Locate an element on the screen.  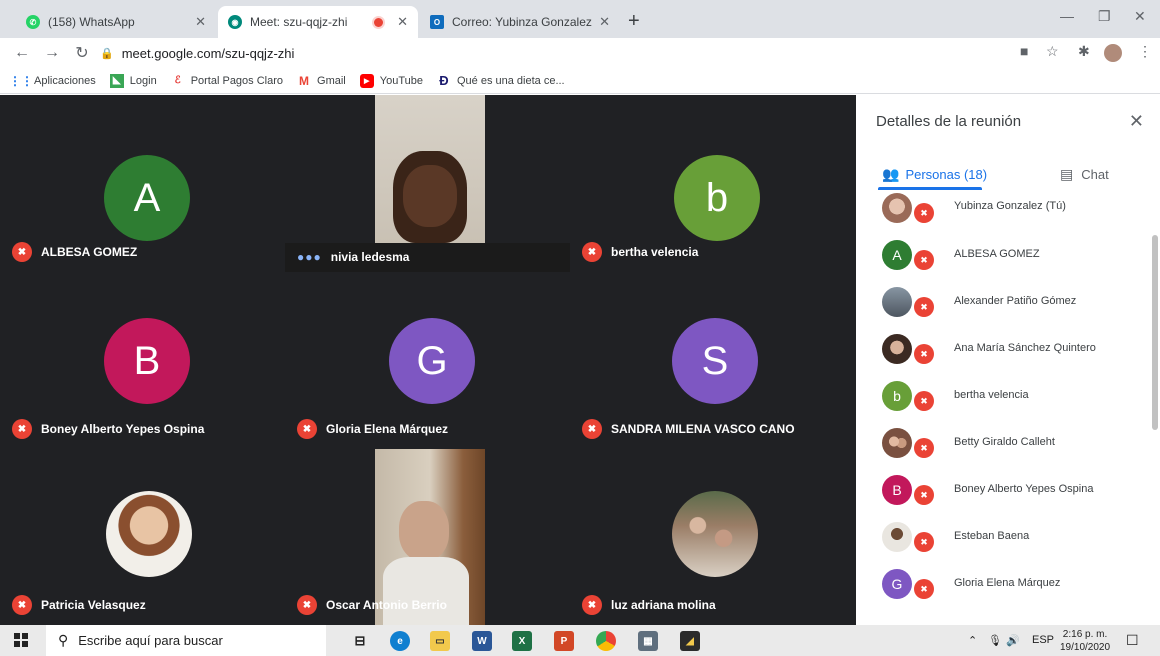
tab-chat-label: Chat is located at coordinates (1095, 174).